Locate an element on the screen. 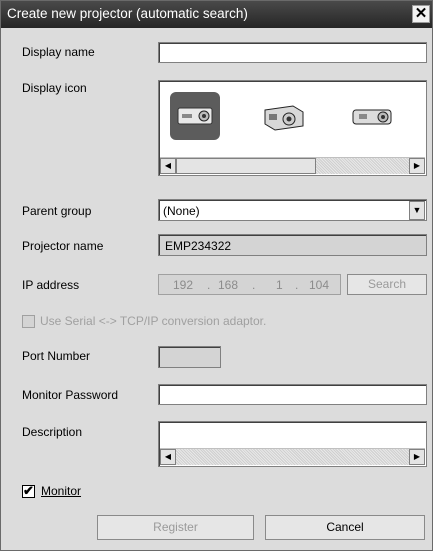 This screenshot has width=433, height=551. display-icon-list: ◀ ▶ is located at coordinates (292, 128).